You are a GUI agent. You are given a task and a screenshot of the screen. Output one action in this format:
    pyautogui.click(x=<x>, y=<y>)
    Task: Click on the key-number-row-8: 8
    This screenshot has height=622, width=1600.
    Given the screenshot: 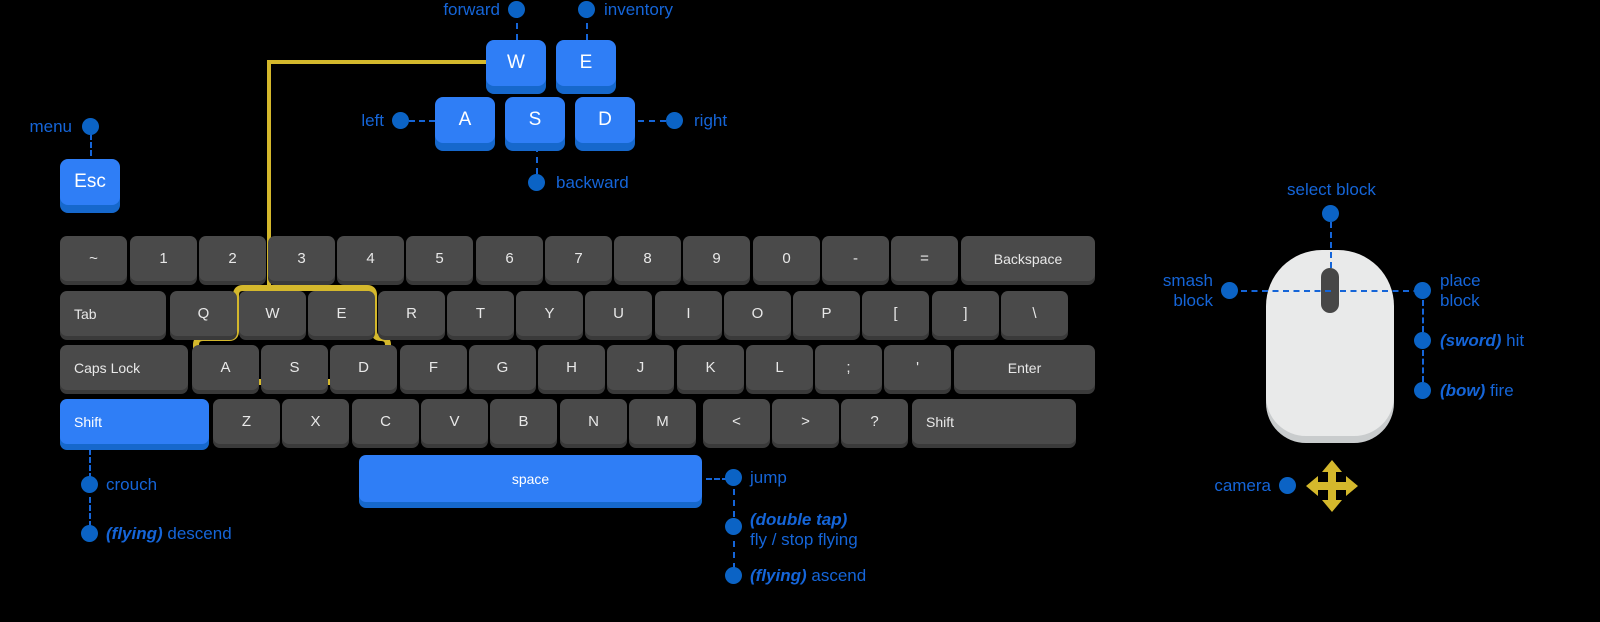 What is the action you would take?
    pyautogui.click(x=647, y=258)
    